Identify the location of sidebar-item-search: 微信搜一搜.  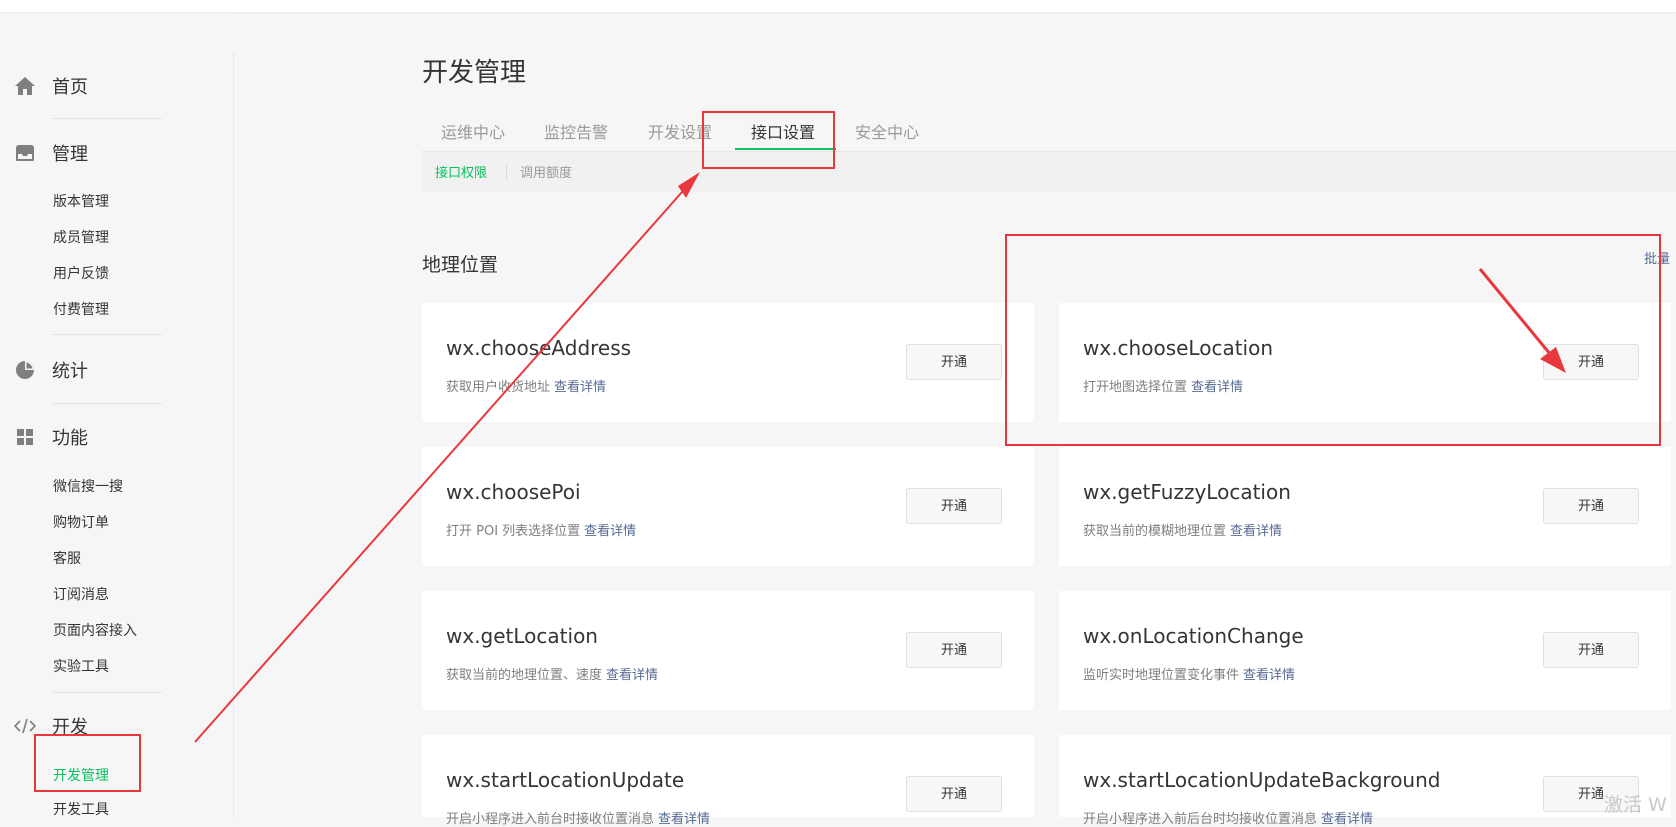
(88, 487).